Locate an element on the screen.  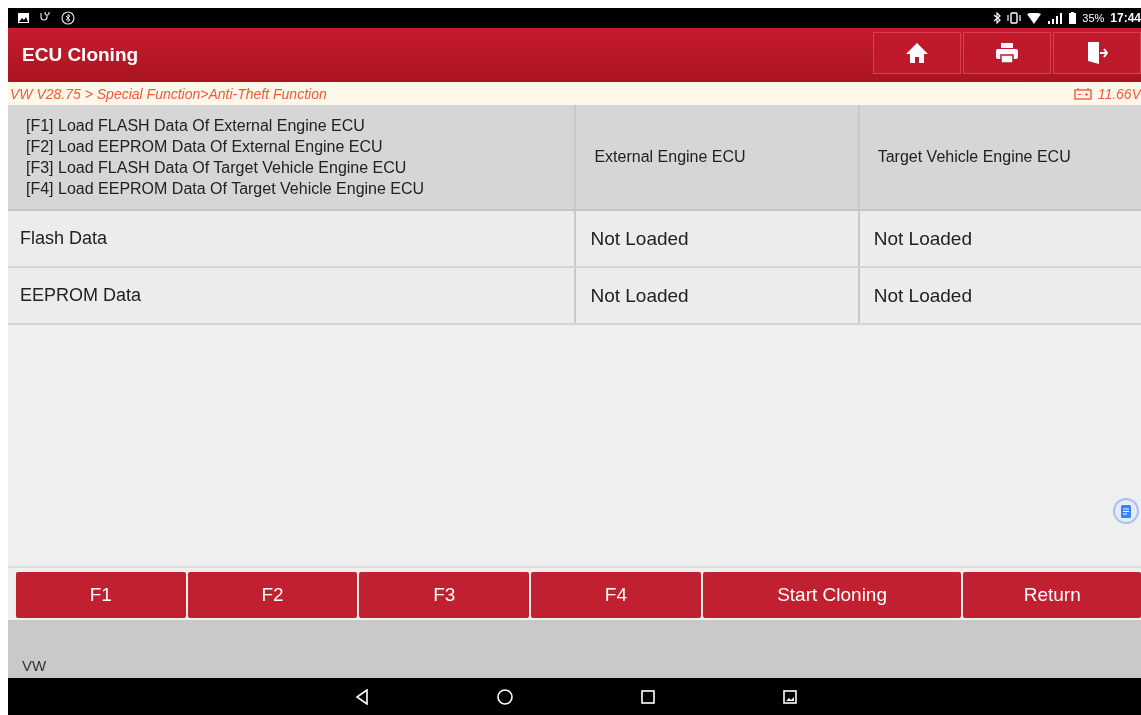
column-header: Target Vehicle Engine ECU is located at coordinates (999, 157).